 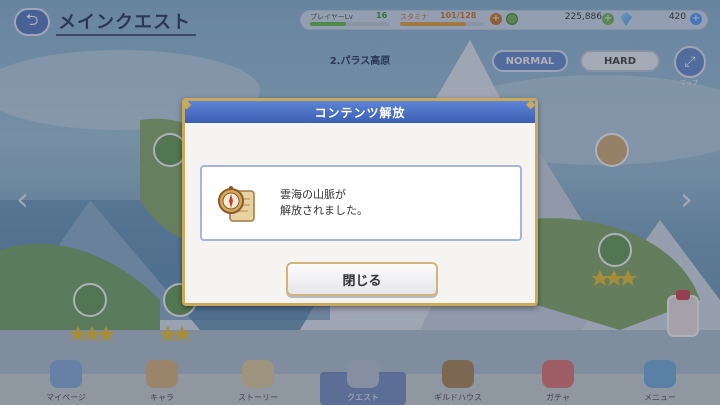 What do you see at coordinates (313, 194) in the screenshot?
I see `dialog-message-line-1: 雲海の山脈が` at bounding box center [313, 194].